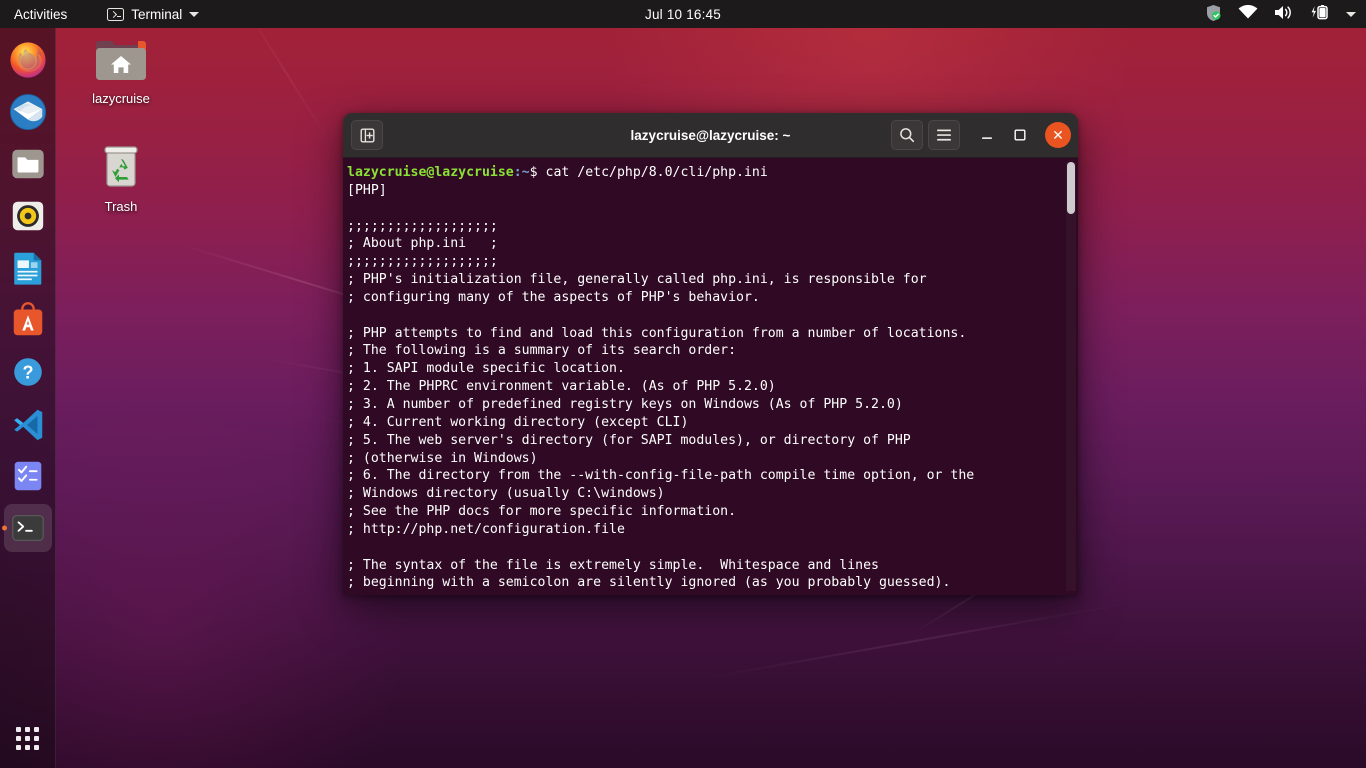 The image size is (1366, 768). I want to click on terminal-titlebar: lazycruise@lazycruise: ~ ✕, so click(710, 135).